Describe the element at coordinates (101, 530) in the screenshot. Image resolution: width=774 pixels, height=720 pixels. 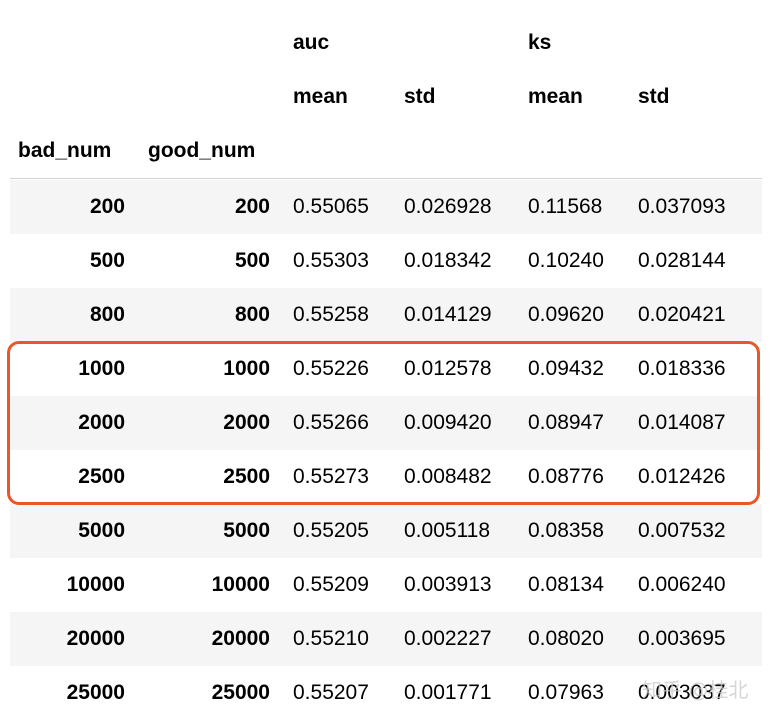
I see `cell-bad-num: 5000` at that location.